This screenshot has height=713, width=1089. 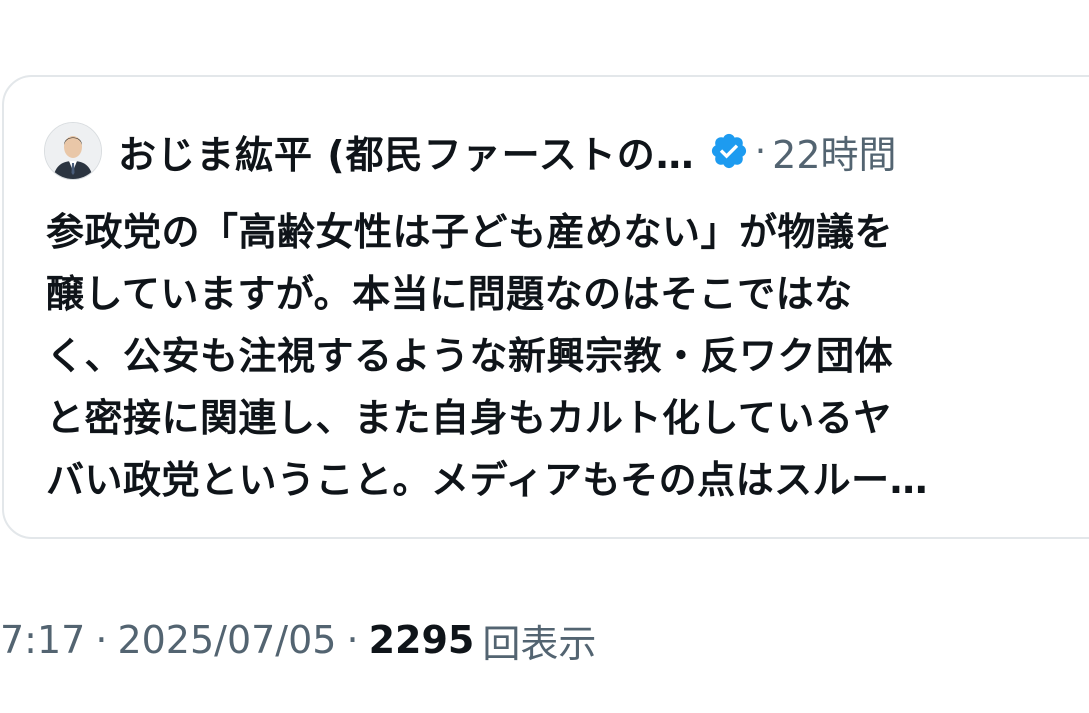 I want to click on post-time: 7:17, so click(x=42, y=640).